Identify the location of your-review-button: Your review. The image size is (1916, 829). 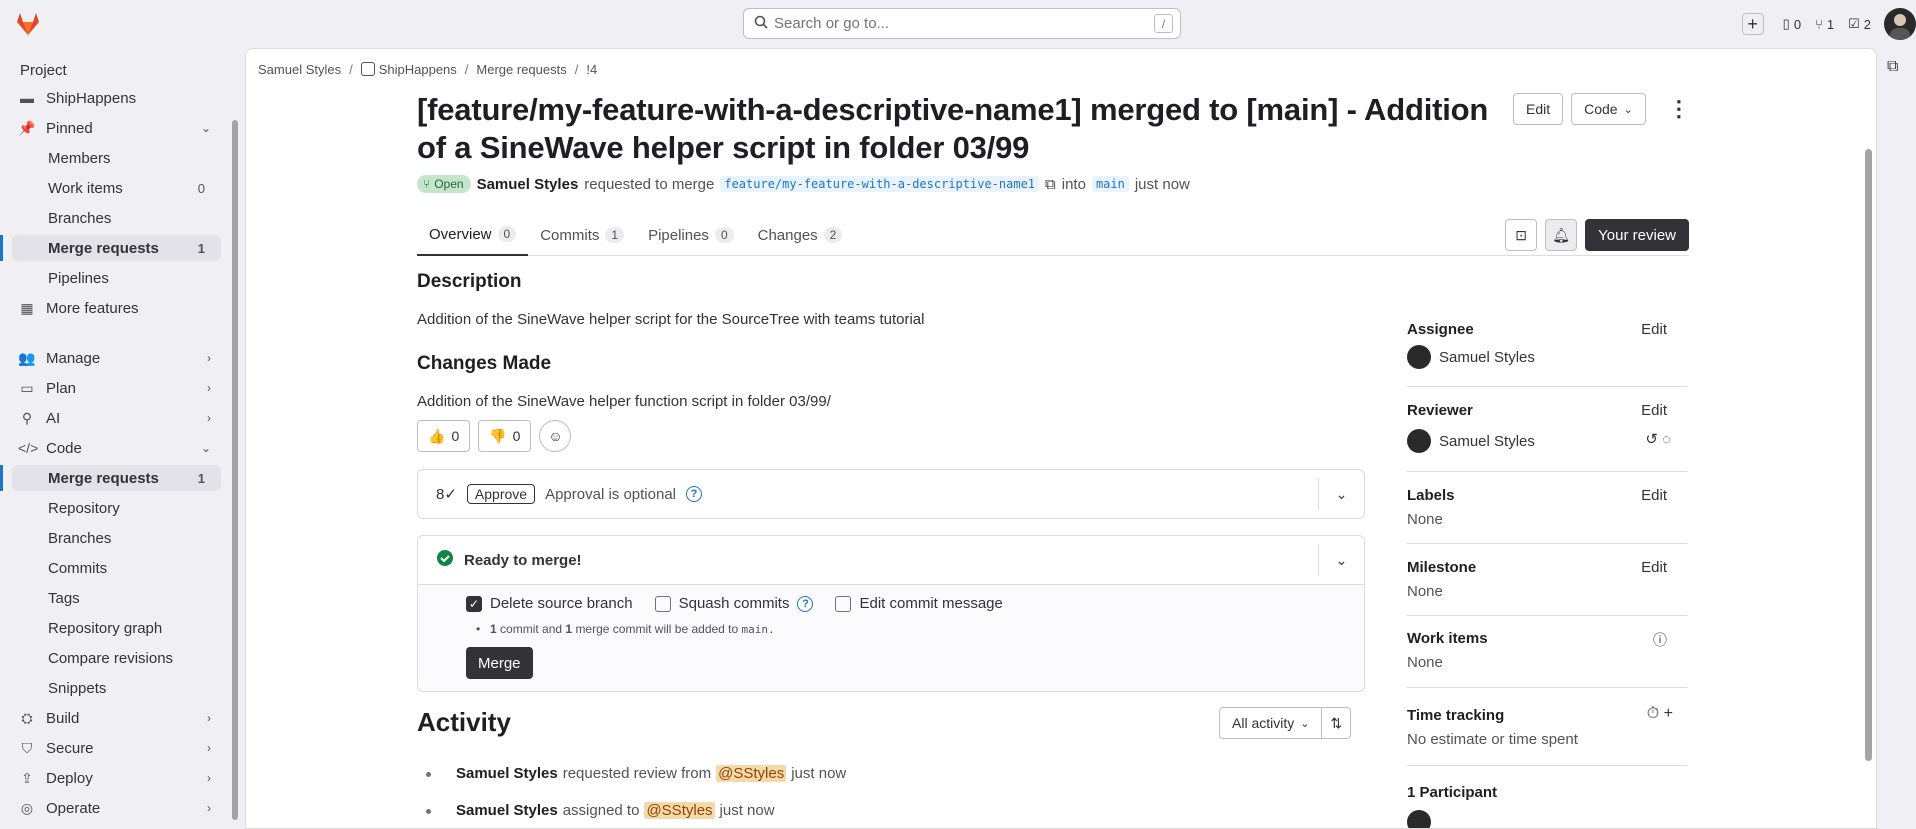
(1637, 235).